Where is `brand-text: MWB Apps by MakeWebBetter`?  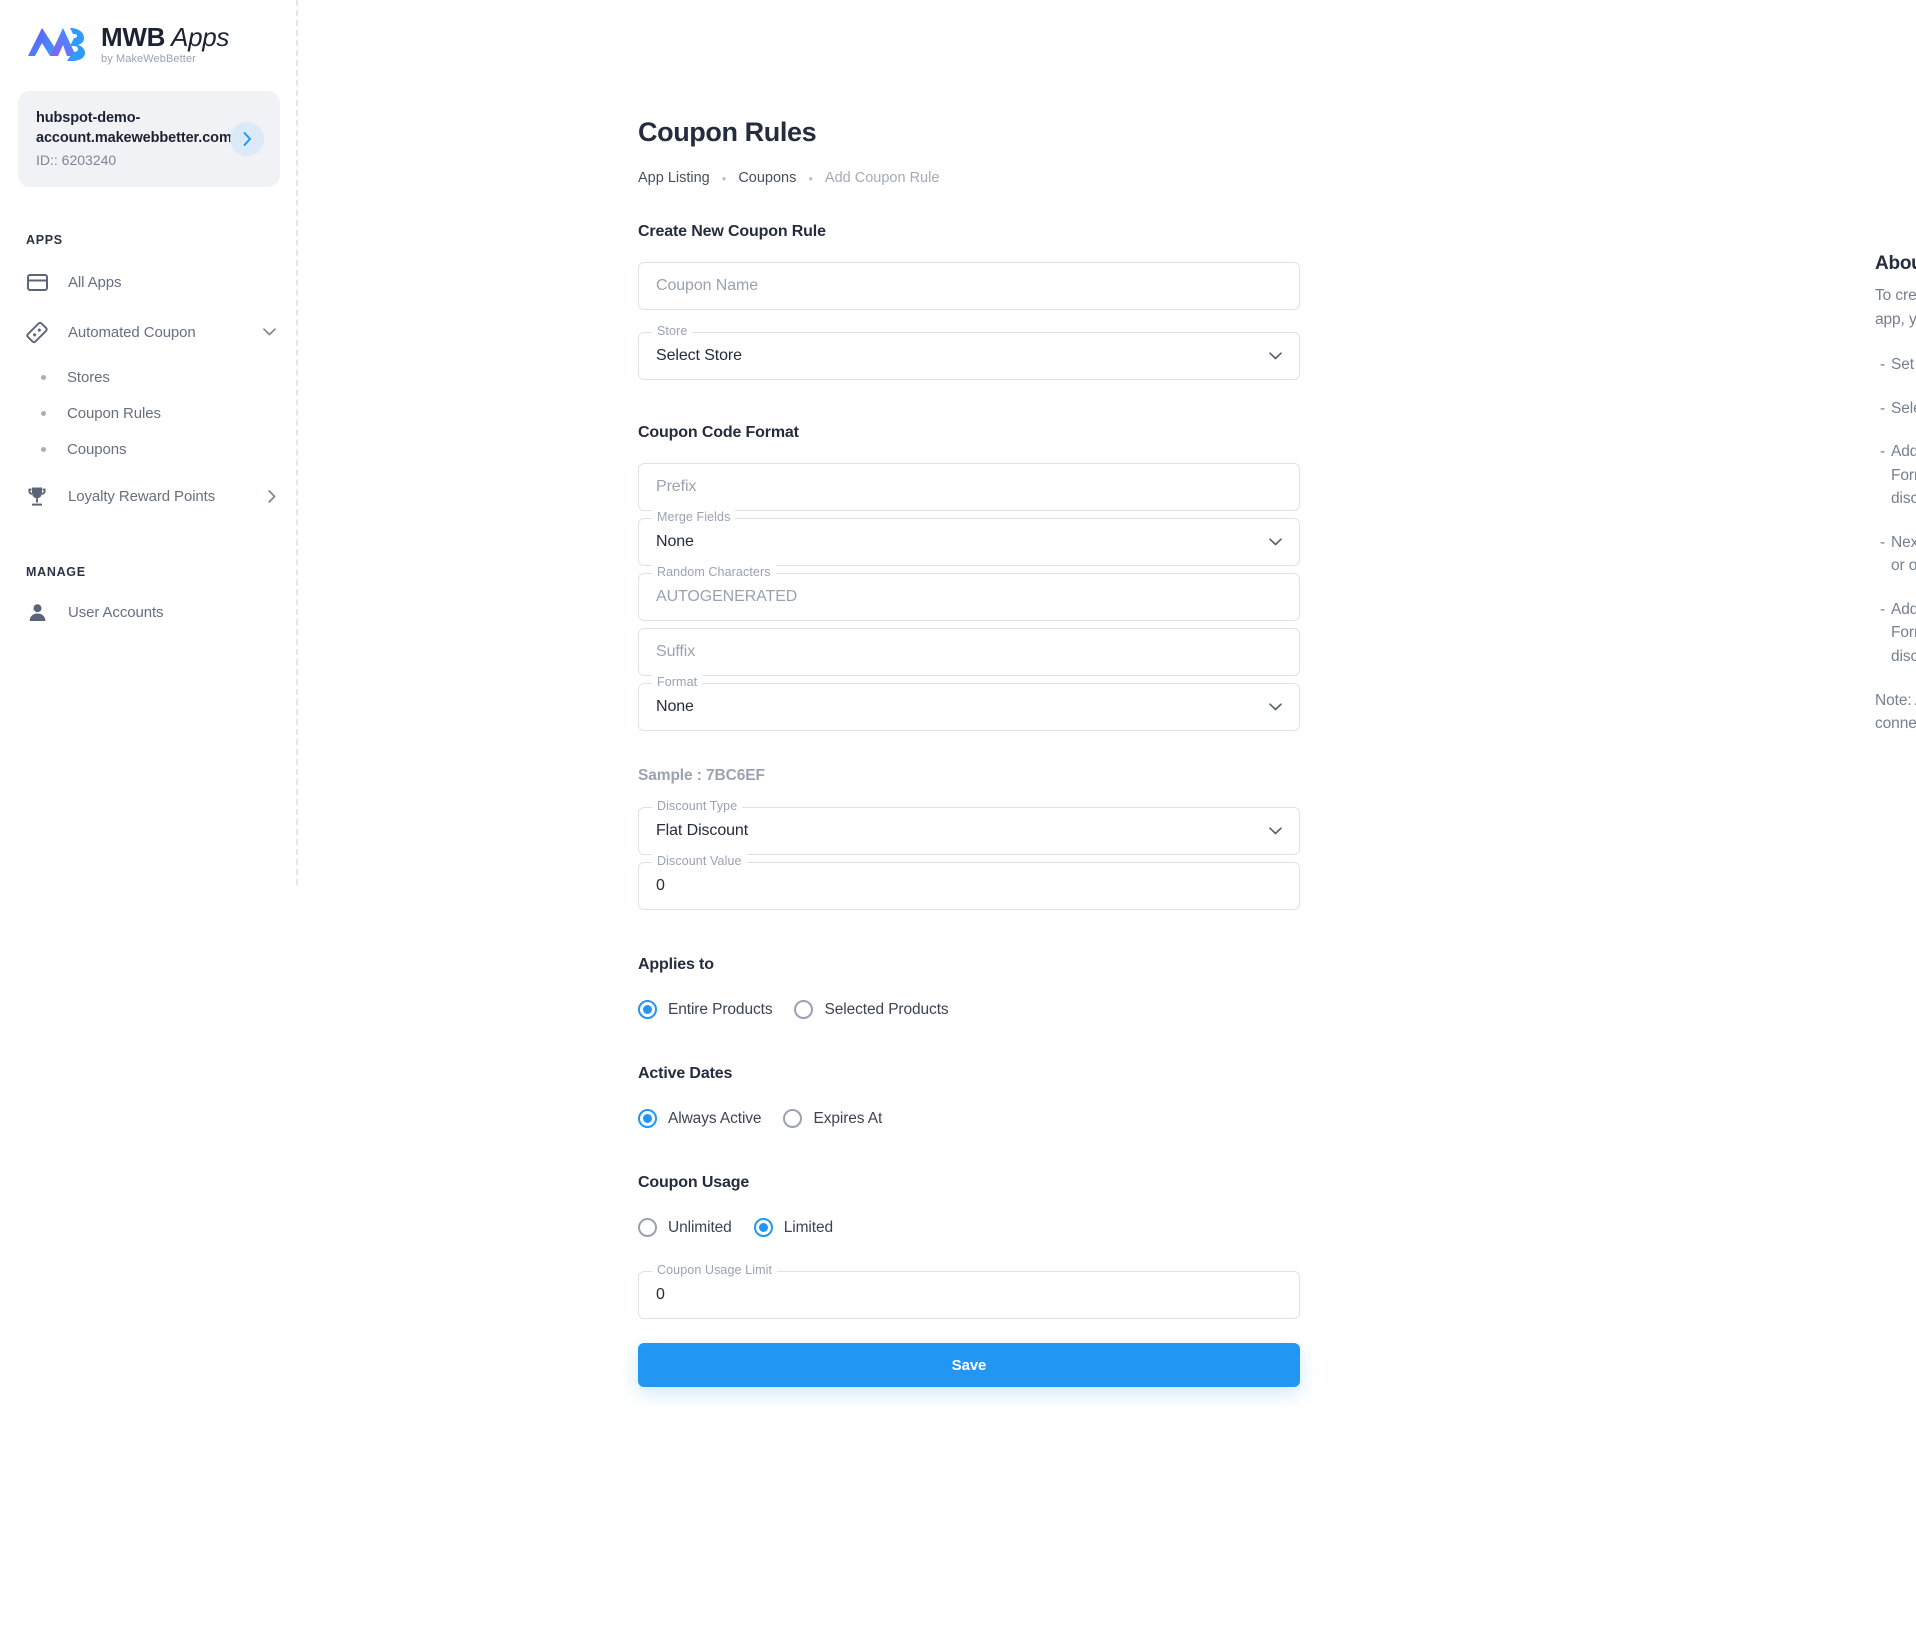 brand-text: MWB Apps by MakeWebBetter is located at coordinates (165, 43).